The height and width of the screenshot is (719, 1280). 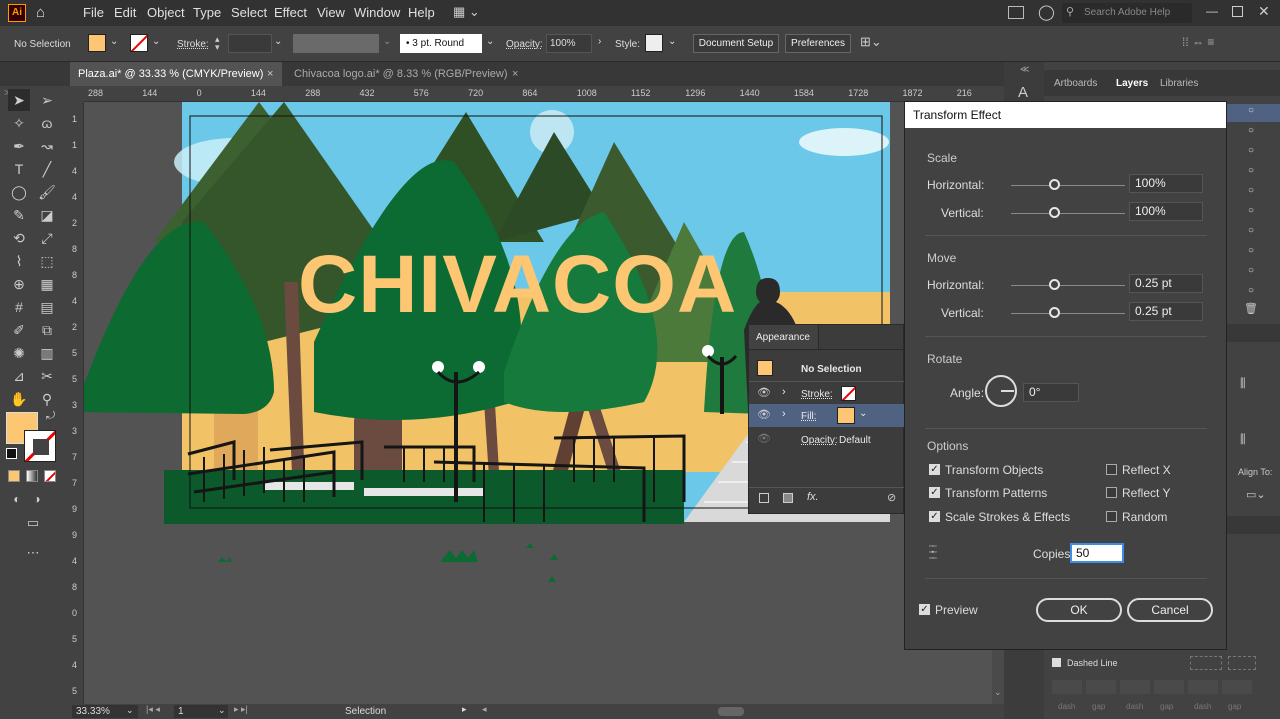 What do you see at coordinates (130, 710) in the screenshot?
I see `zoom-dropdown-icon: ⌄` at bounding box center [130, 710].